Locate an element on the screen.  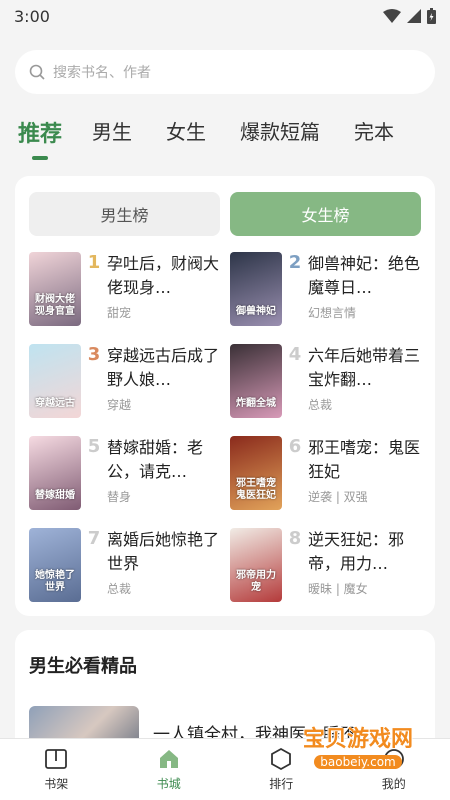
nav-label: 书城 is located at coordinates (168, 784).